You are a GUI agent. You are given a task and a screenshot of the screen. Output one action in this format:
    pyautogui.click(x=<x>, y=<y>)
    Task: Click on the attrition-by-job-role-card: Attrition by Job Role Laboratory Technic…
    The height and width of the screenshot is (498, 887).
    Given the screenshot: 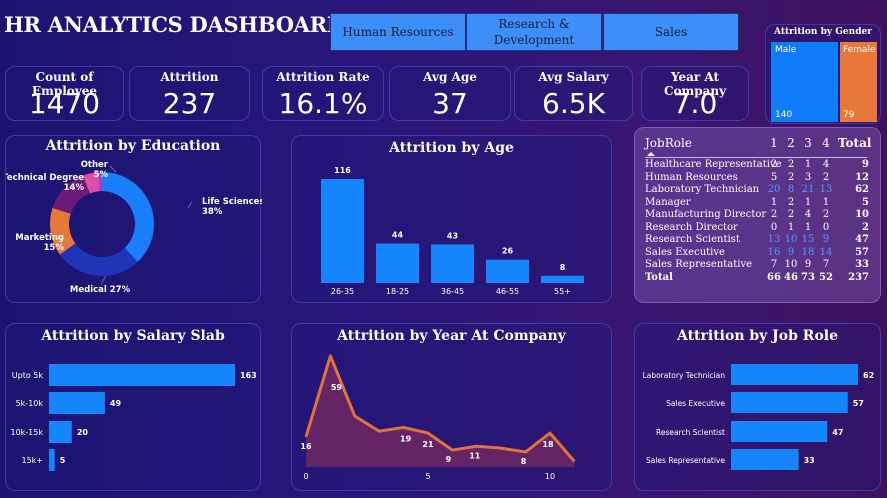 What is the action you would take?
    pyautogui.click(x=757, y=407)
    